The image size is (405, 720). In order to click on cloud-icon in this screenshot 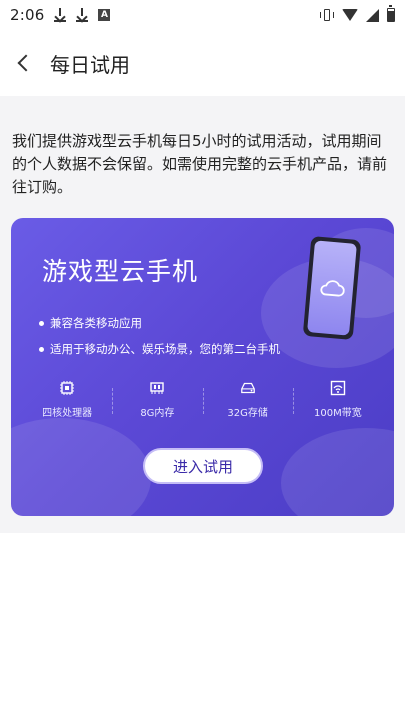, I will do `click(332, 288)`.